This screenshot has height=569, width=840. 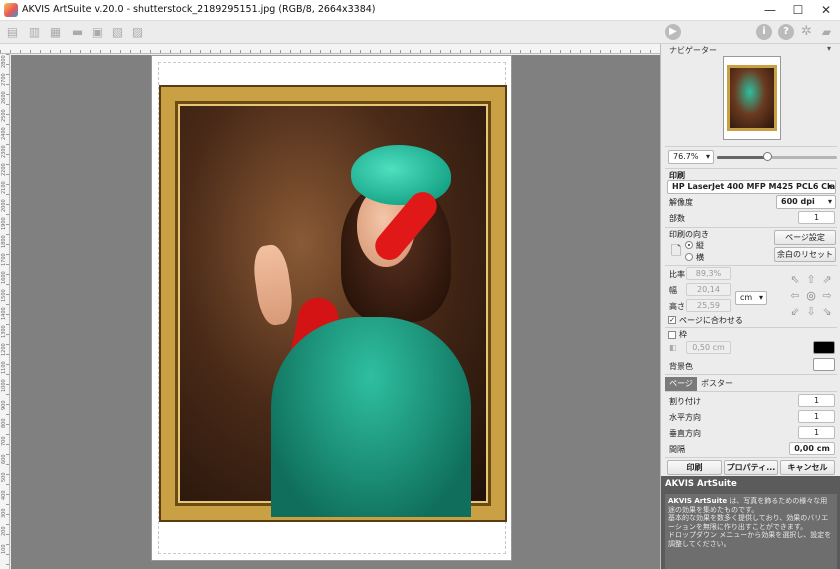 What do you see at coordinates (816, 400) in the screenshot?
I see `pages-input: 1` at bounding box center [816, 400].